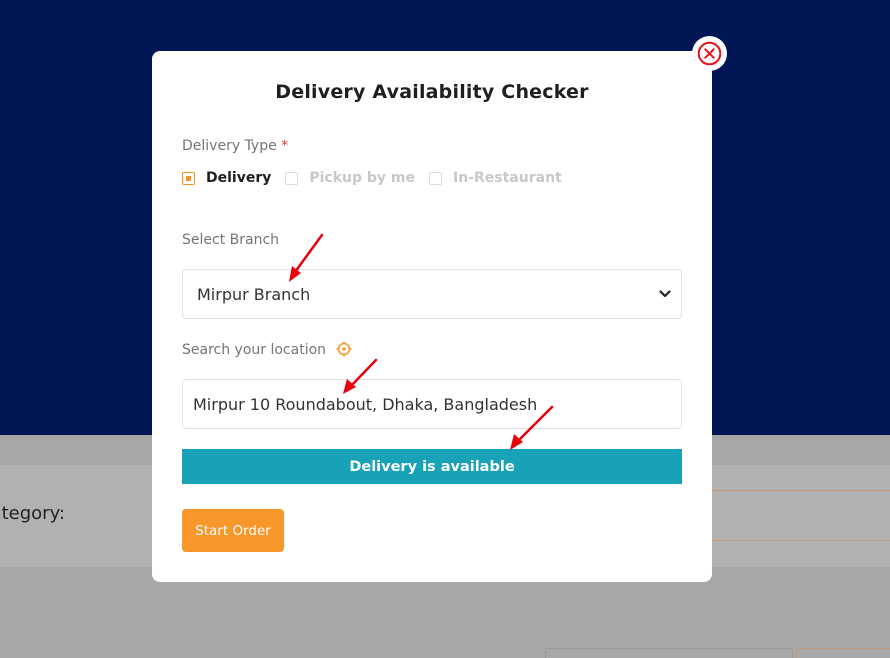 The width and height of the screenshot is (890, 658). I want to click on background-field, so click(801, 515).